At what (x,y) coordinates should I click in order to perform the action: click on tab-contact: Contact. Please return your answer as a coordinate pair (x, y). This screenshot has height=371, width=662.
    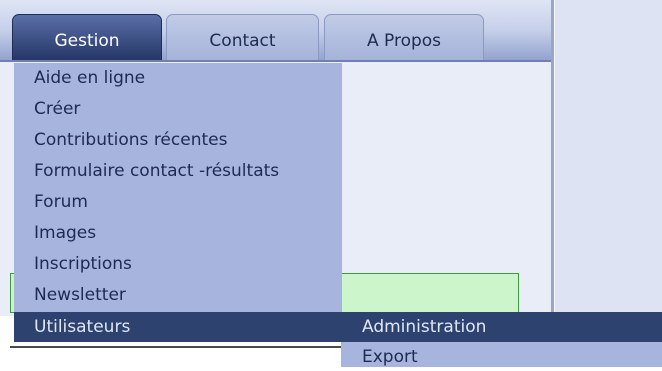
    Looking at the image, I should click on (242, 37).